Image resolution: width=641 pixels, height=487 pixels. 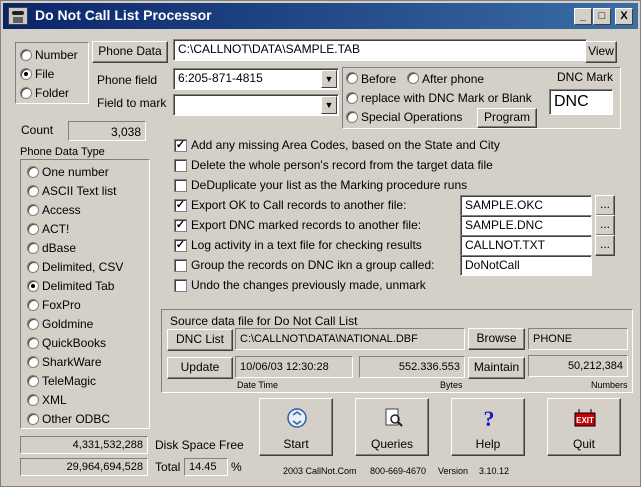 I want to click on type-label: Delimited Tab, so click(x=78, y=286).